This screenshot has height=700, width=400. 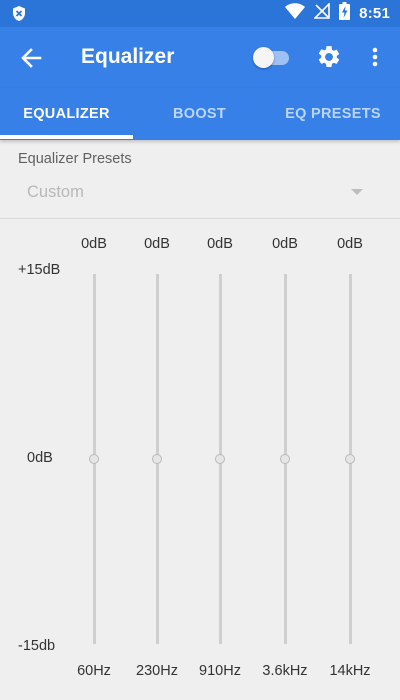 What do you see at coordinates (37, 646) in the screenshot?
I see `eq-min-label: -15db` at bounding box center [37, 646].